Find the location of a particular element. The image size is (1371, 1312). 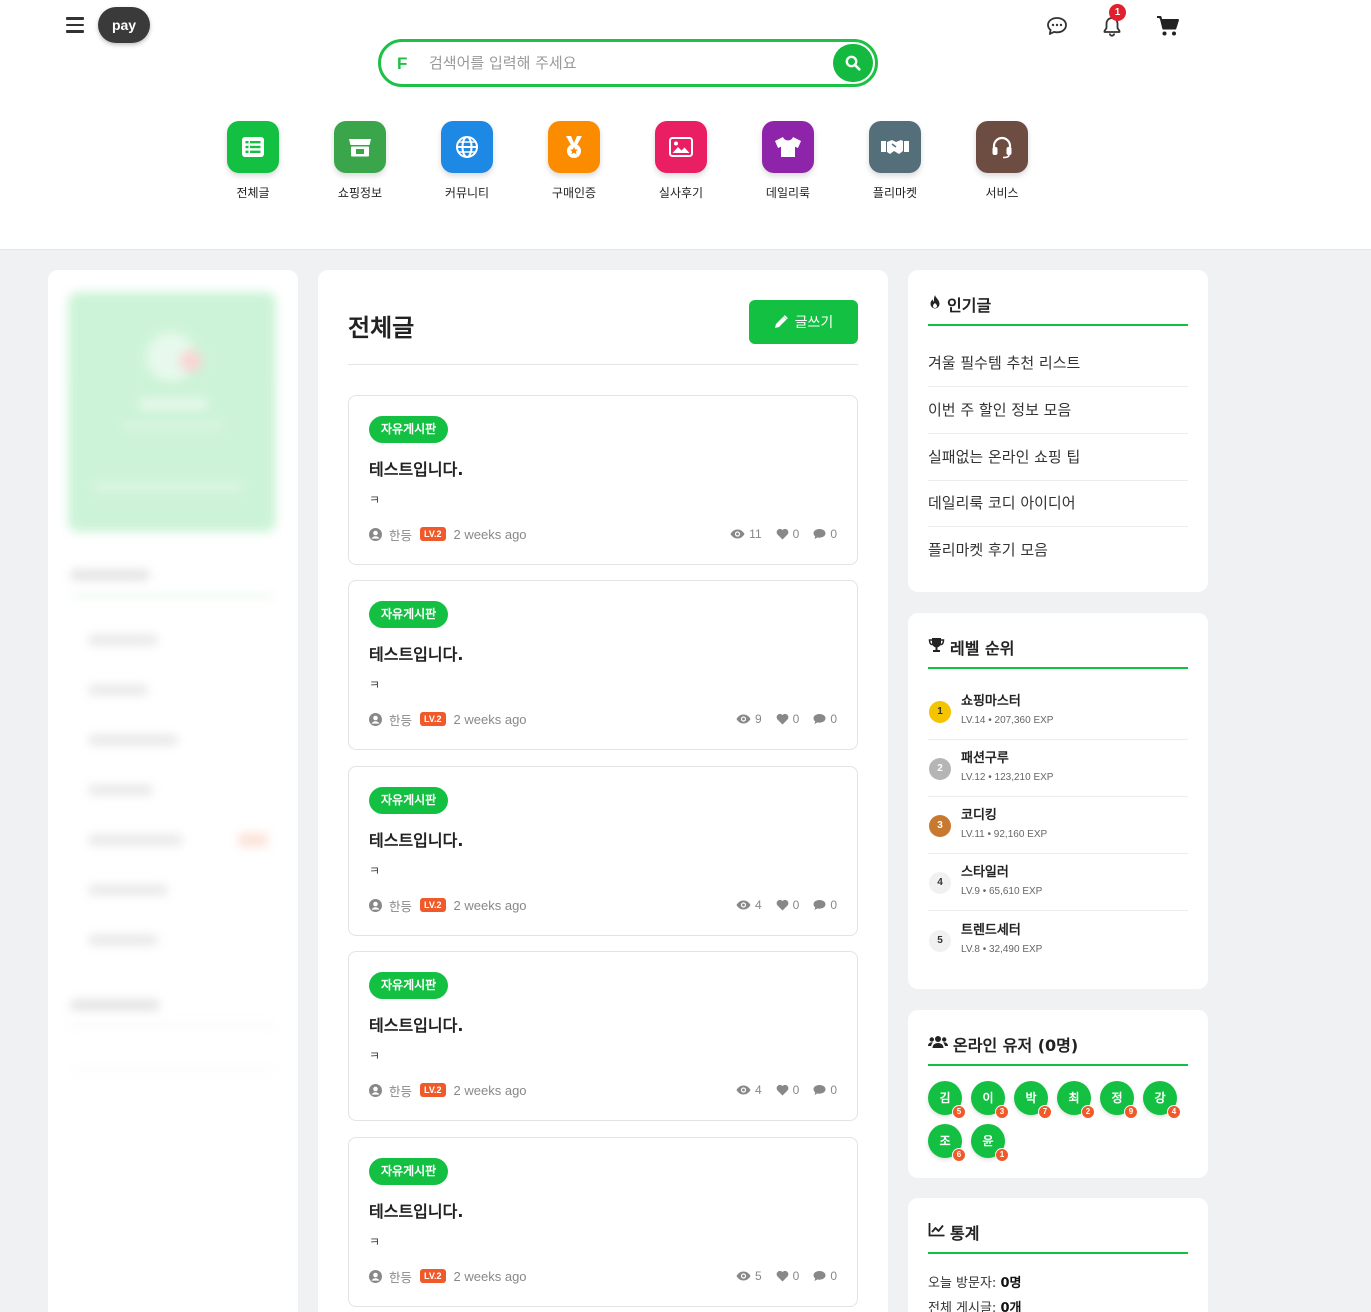

category-community: 커뮤니티 is located at coordinates (467, 161).